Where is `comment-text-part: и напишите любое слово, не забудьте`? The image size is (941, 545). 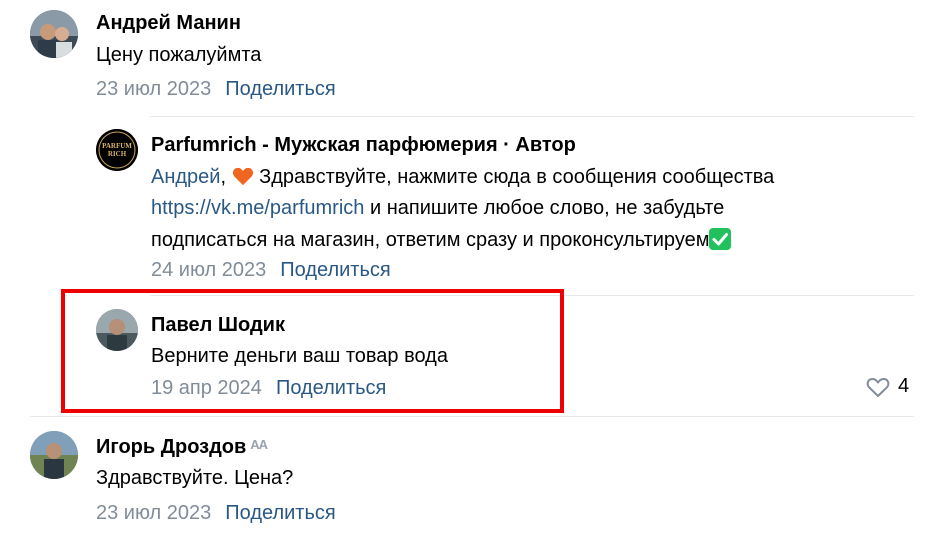 comment-text-part: и напишите любое слово, не забудьте is located at coordinates (544, 208).